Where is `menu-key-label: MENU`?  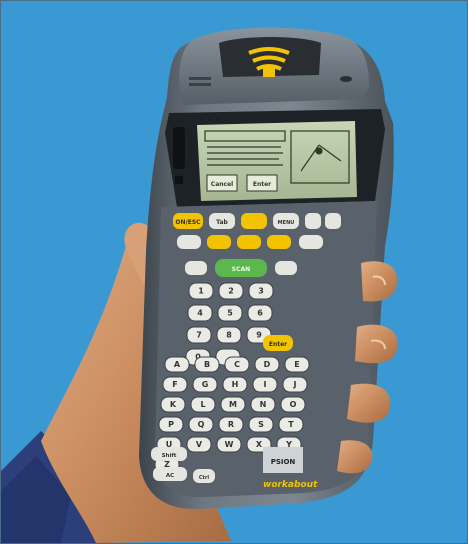
menu-key-label: MENU is located at coordinates (286, 223).